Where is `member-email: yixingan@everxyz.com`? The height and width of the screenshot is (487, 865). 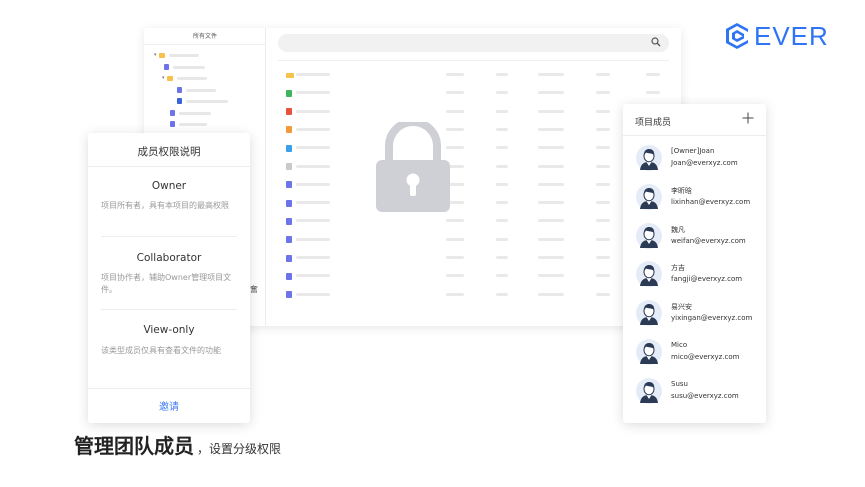
member-email: yixingan@everxyz.com is located at coordinates (712, 318).